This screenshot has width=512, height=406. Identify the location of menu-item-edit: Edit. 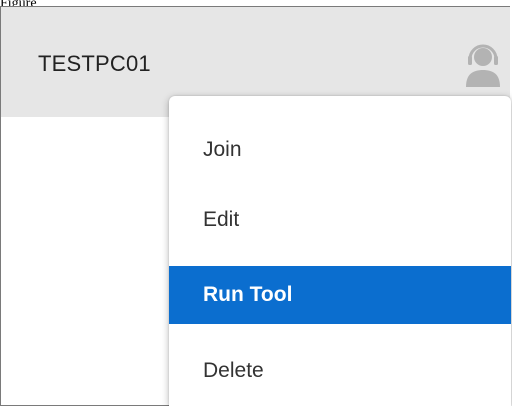
(340, 220).